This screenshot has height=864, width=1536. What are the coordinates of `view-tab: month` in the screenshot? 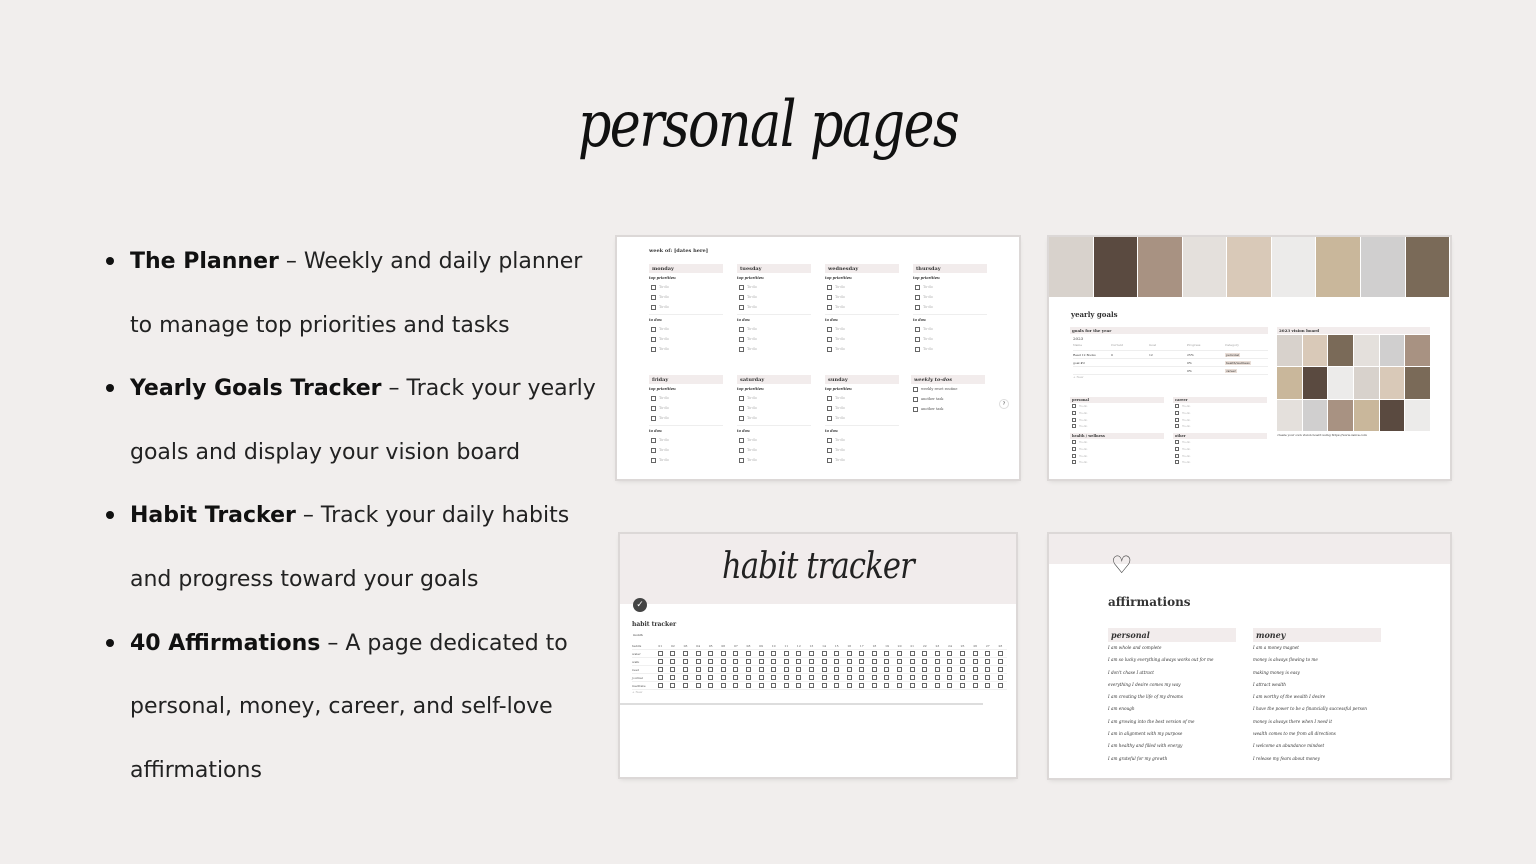 It's located at (638, 635).